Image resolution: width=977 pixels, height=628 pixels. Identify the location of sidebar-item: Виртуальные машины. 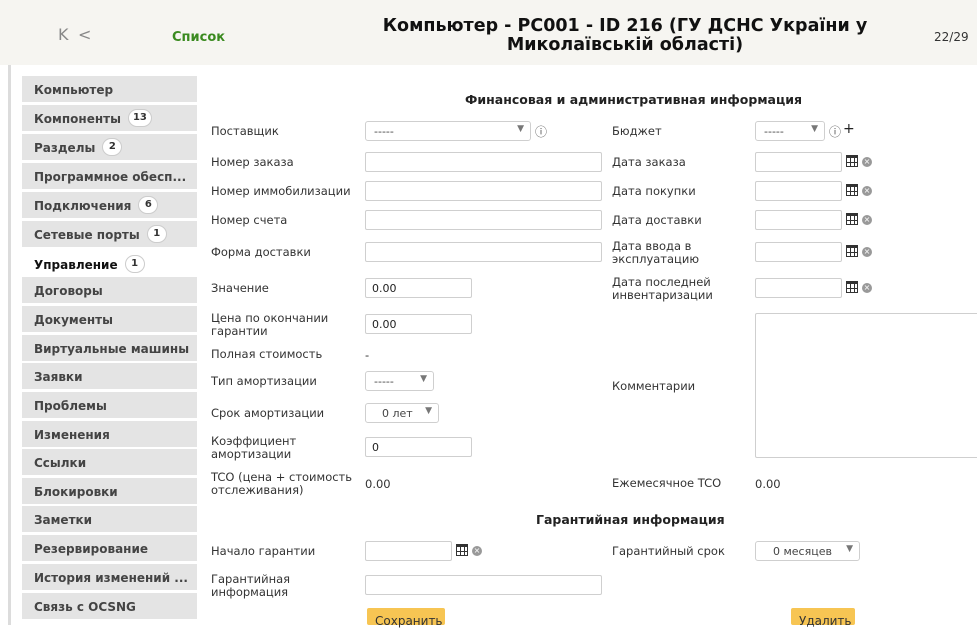
(109, 348).